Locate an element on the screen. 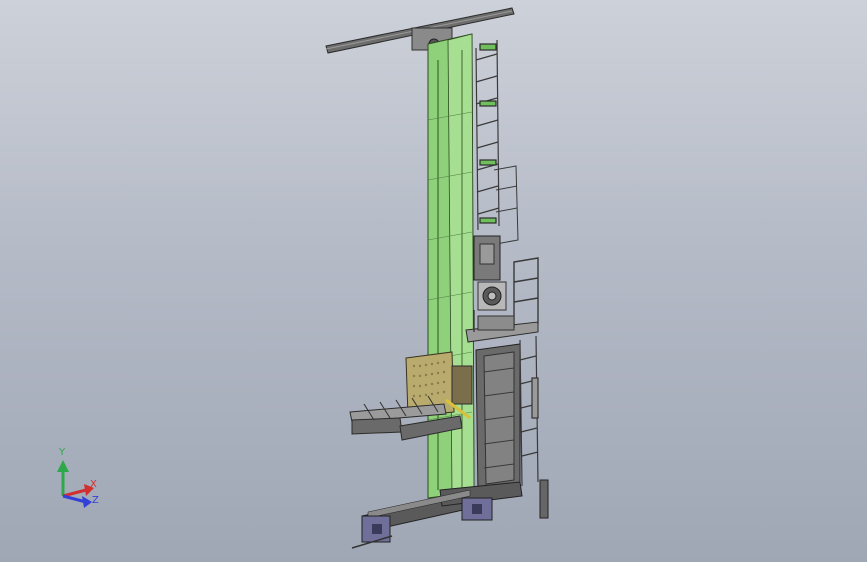 The height and width of the screenshot is (562, 867). triad-z-label: Z is located at coordinates (95, 500).